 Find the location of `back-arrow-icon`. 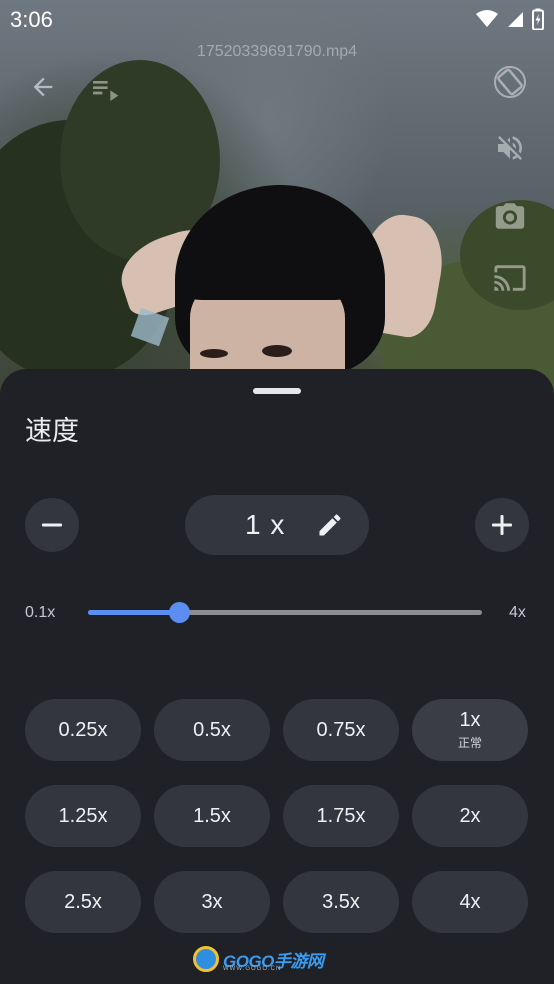

back-arrow-icon is located at coordinates (43, 87).